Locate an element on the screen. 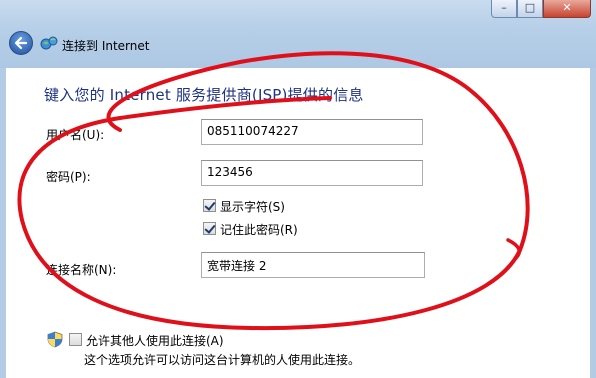 The width and height of the screenshot is (596, 378). username-field: 085110074227 is located at coordinates (312, 132).